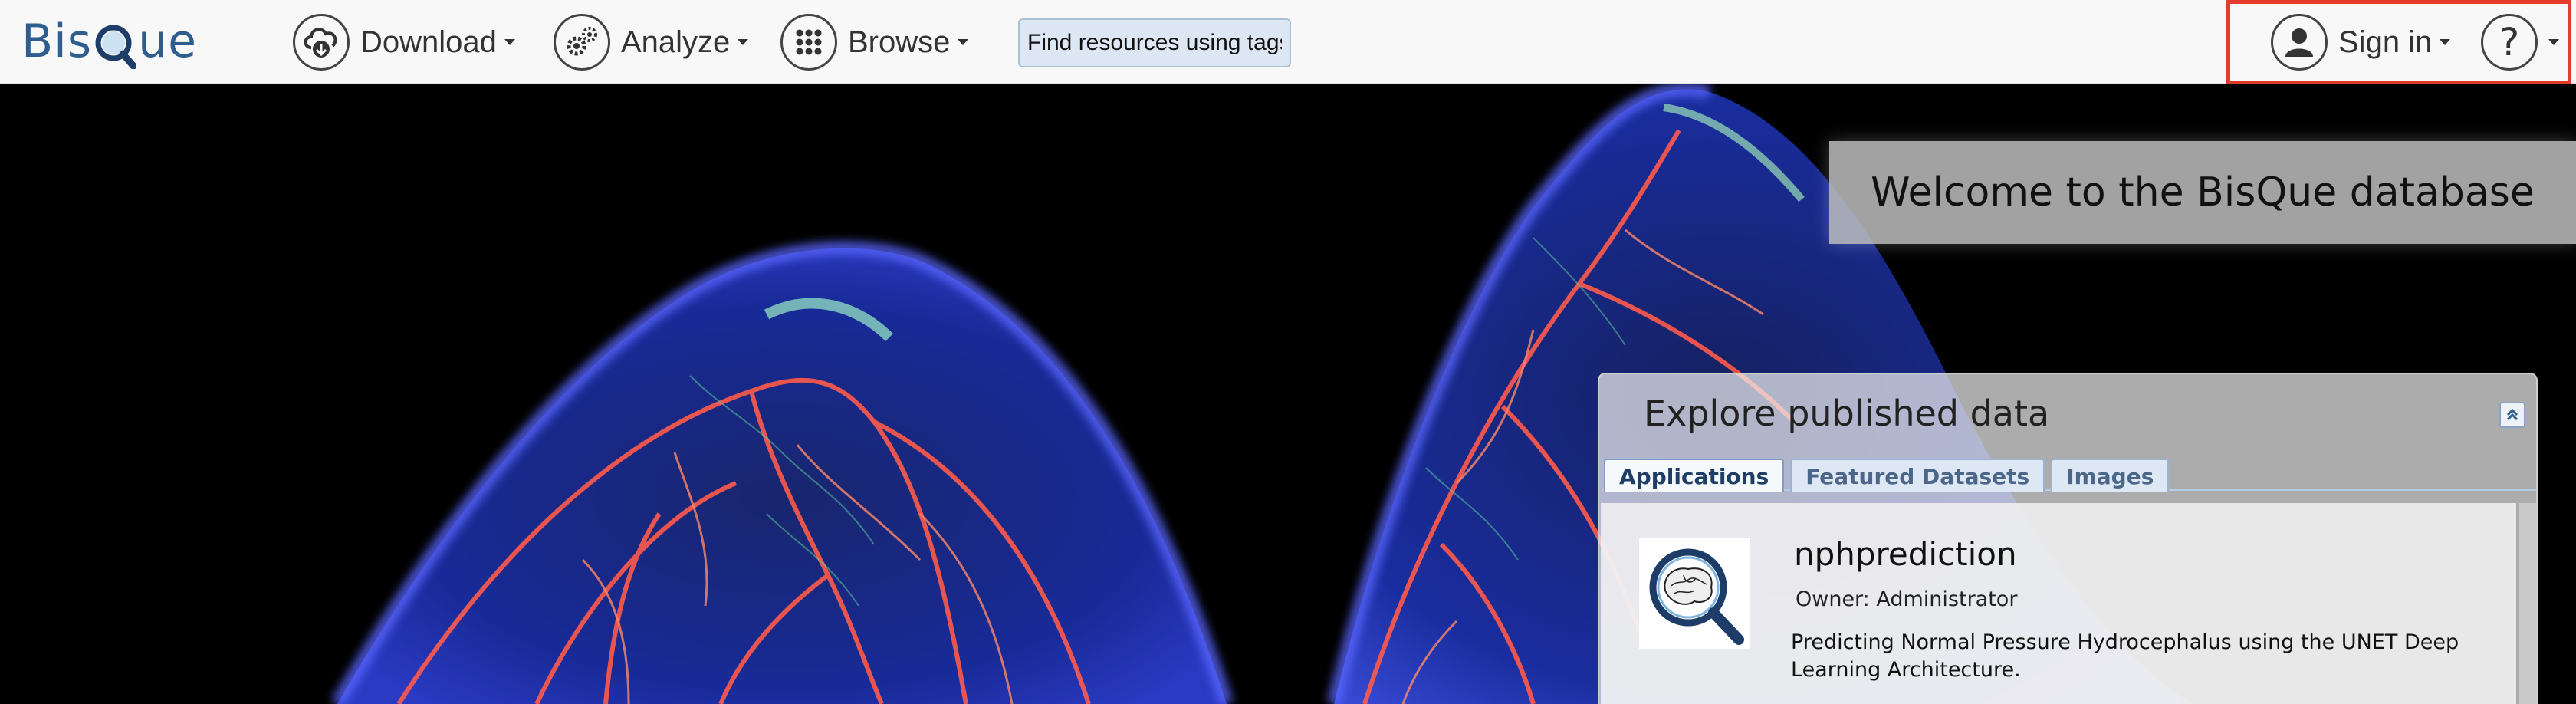  I want to click on logo-text-suffix: ue, so click(168, 41).